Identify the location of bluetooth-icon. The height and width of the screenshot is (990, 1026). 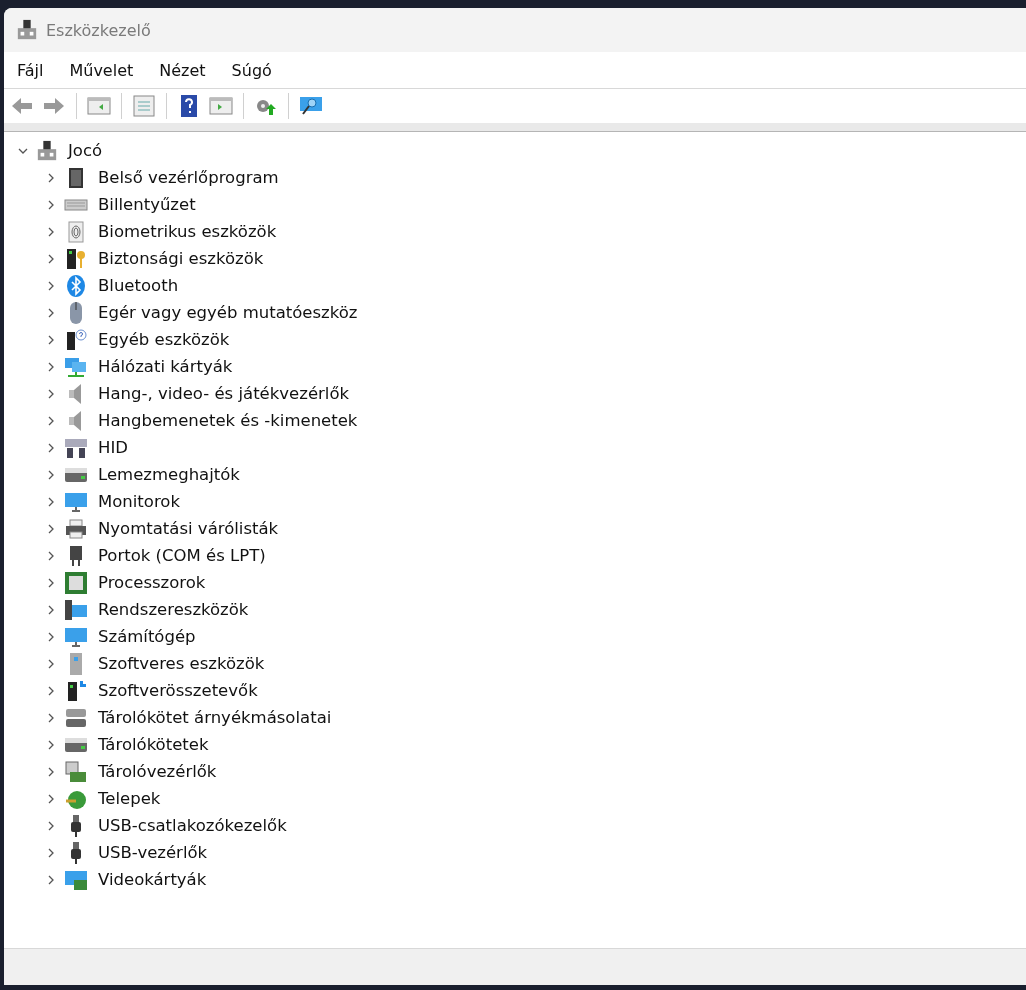
(76, 285).